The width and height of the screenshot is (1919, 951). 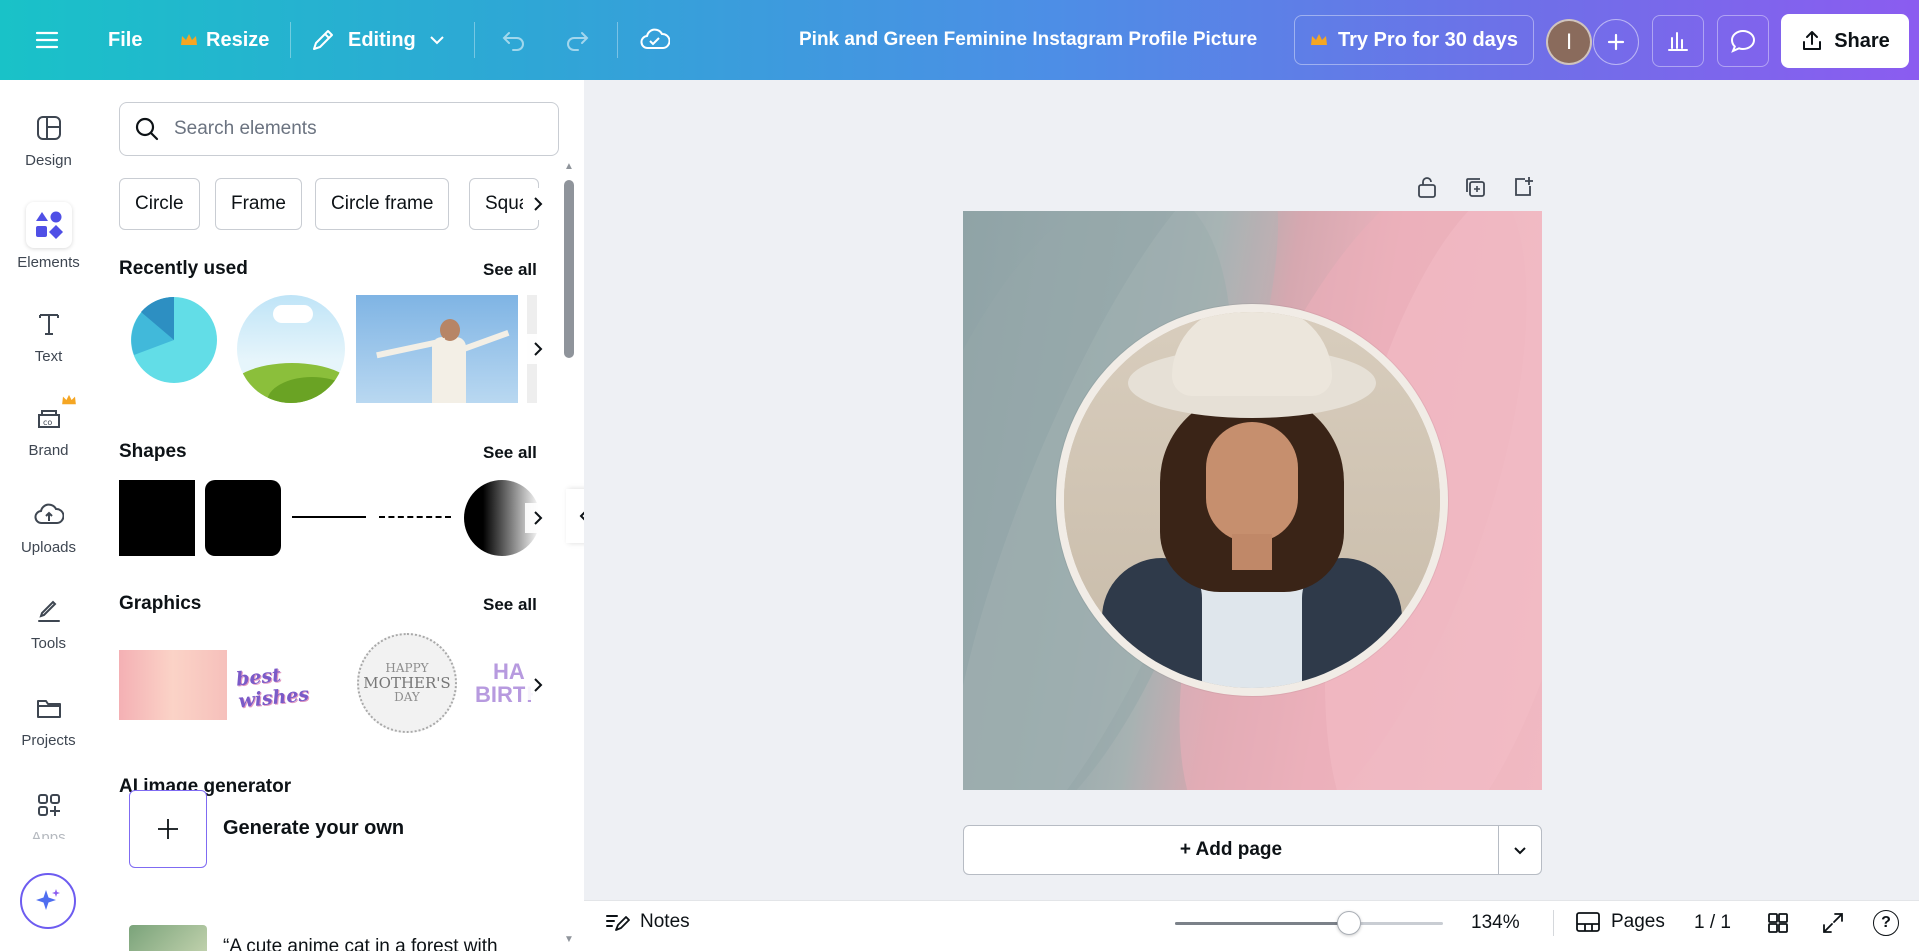 What do you see at coordinates (48, 262) in the screenshot?
I see `rail-label: Elements` at bounding box center [48, 262].